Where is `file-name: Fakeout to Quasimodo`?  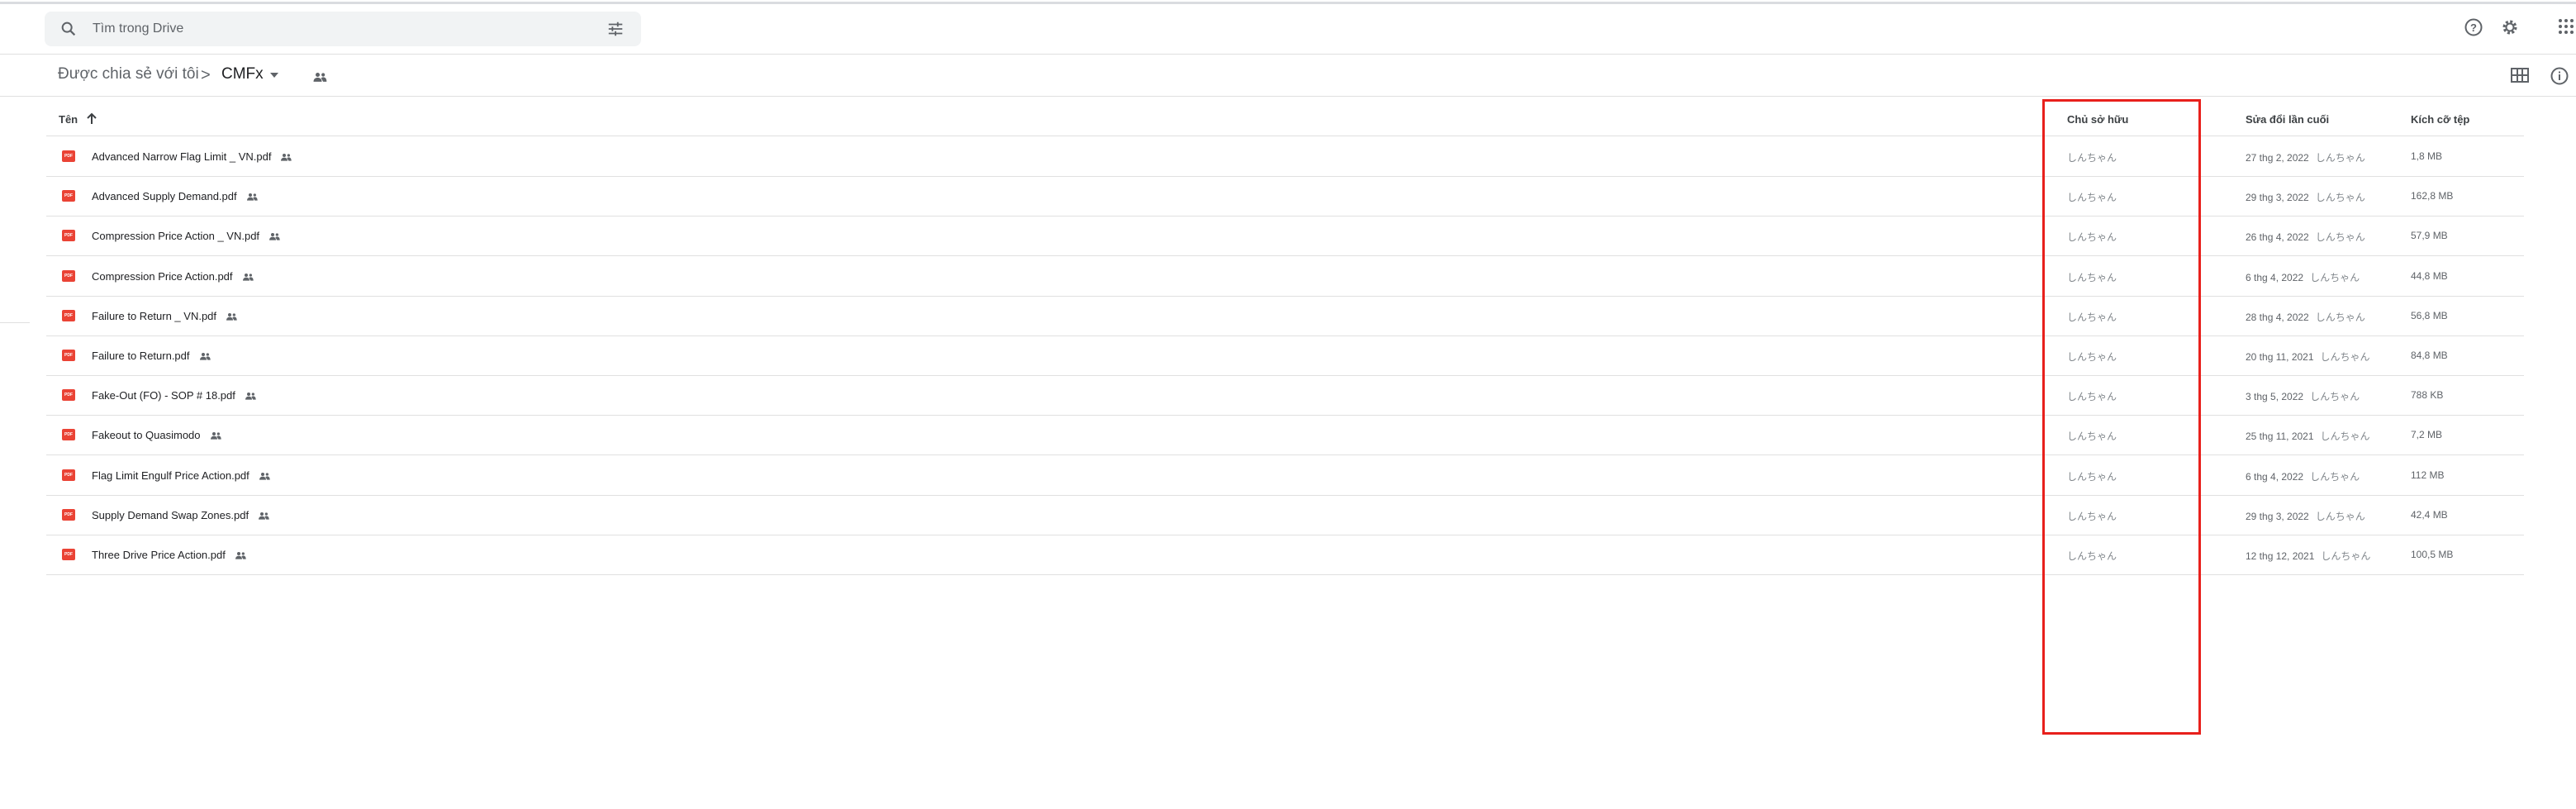
file-name: Fakeout to Quasimodo is located at coordinates (146, 435).